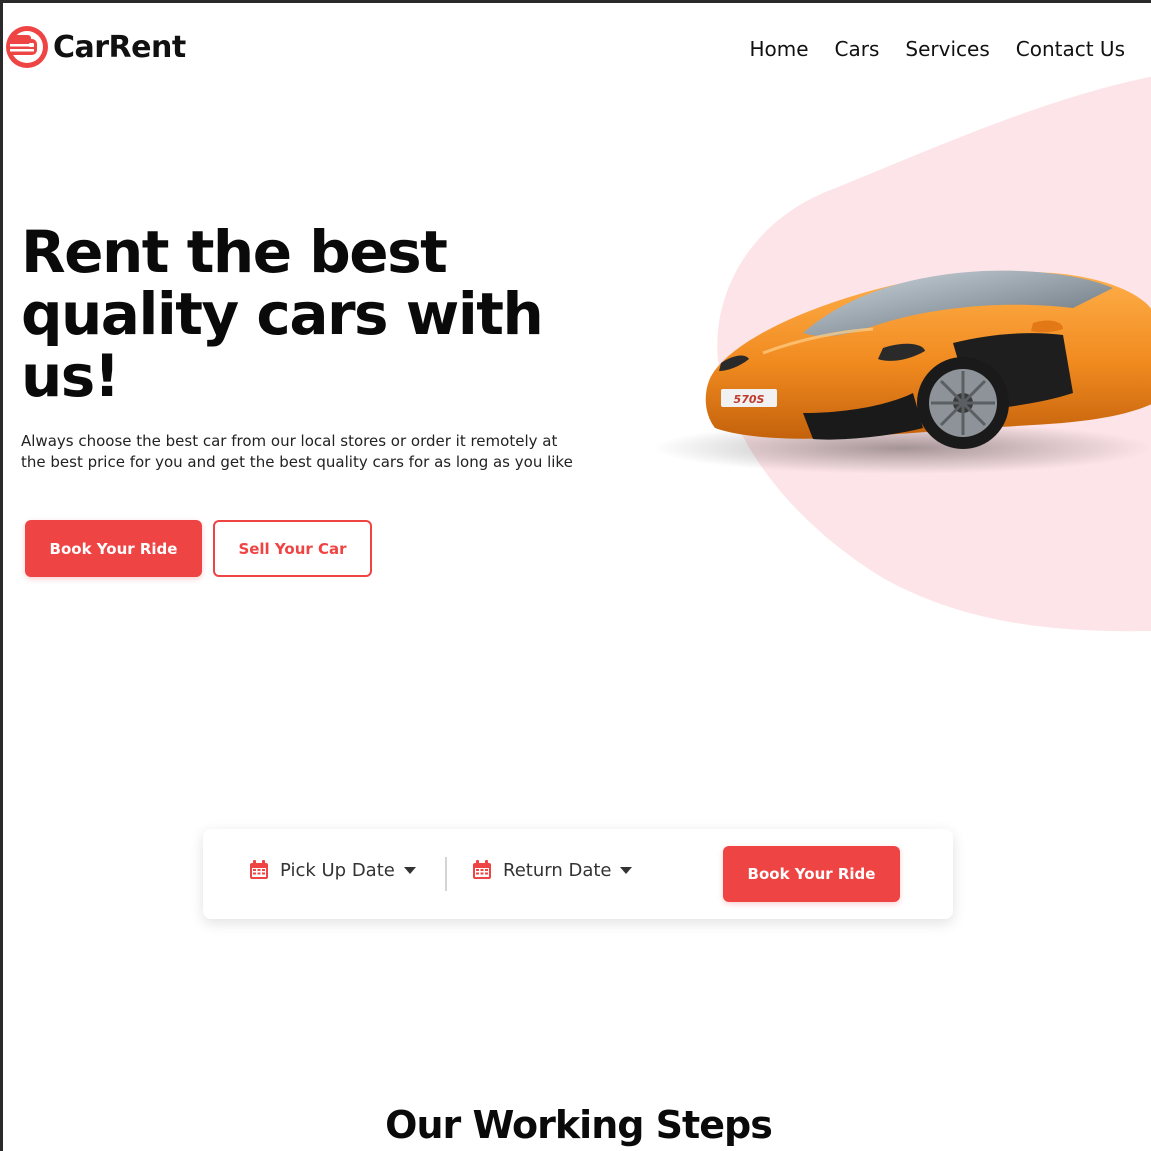 The width and height of the screenshot is (1151, 1151). What do you see at coordinates (749, 399) in the screenshot?
I see `svg-text: 570S` at bounding box center [749, 399].